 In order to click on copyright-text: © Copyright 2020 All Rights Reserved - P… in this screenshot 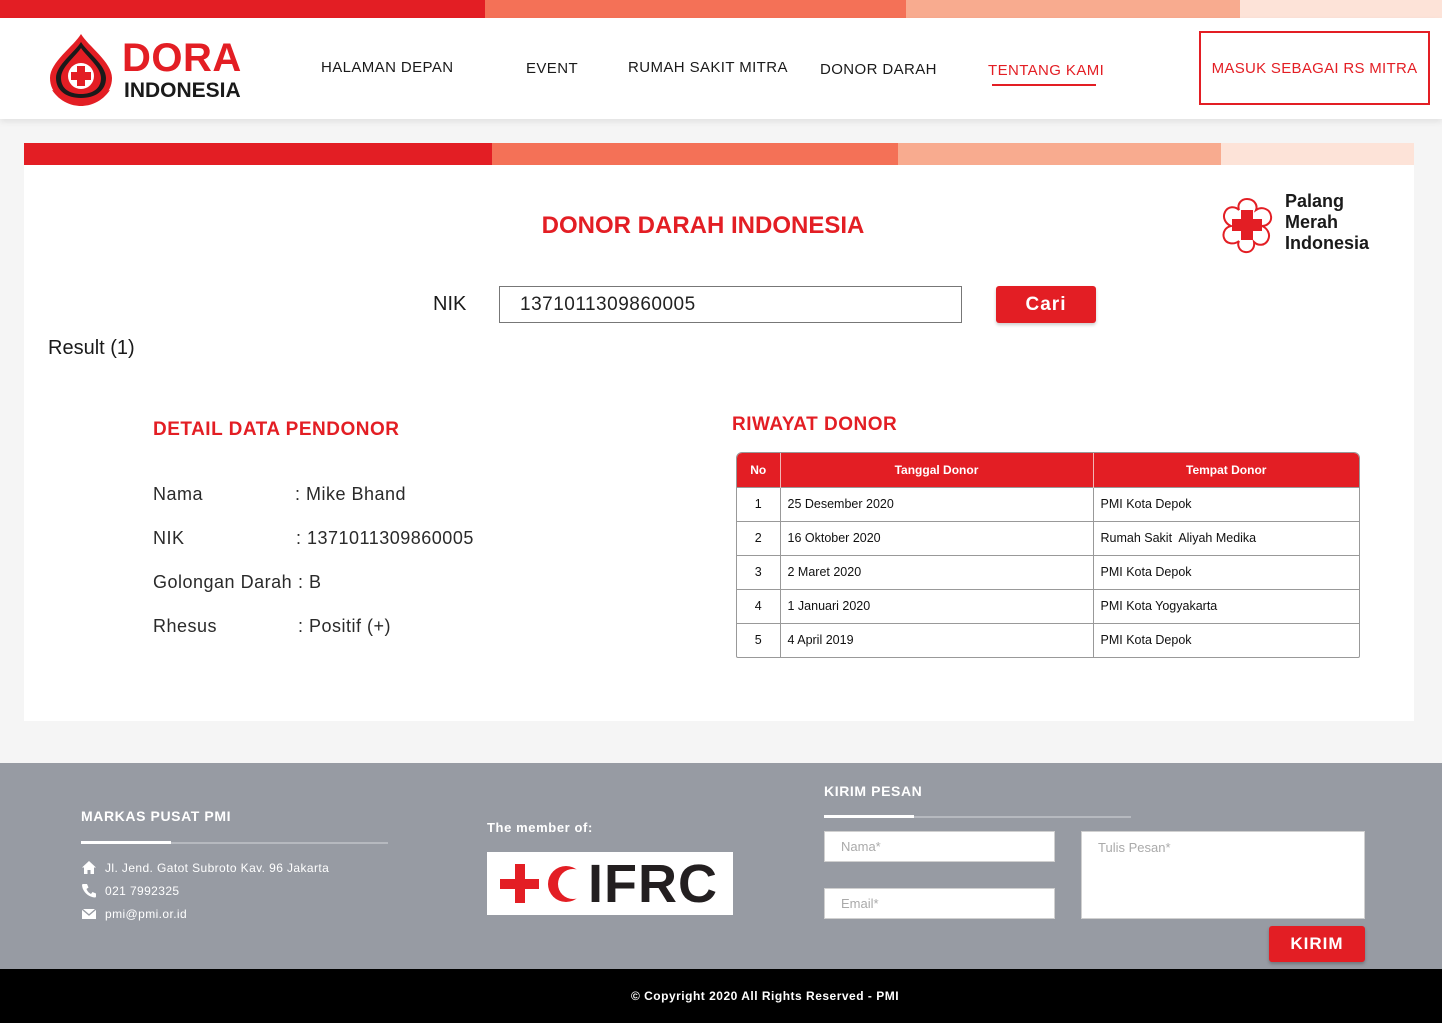, I will do `click(765, 996)`.